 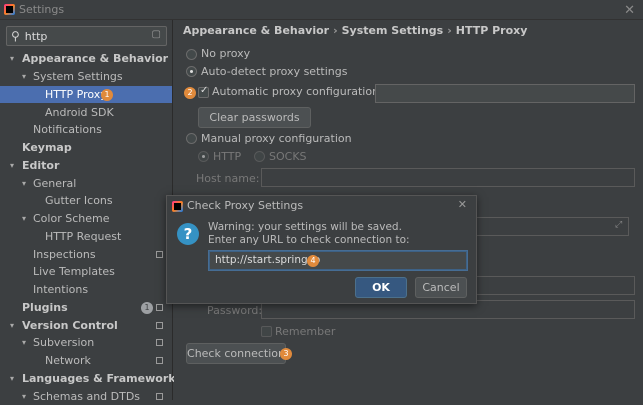 What do you see at coordinates (381, 287) in the screenshot?
I see `ok-button: OK` at bounding box center [381, 287].